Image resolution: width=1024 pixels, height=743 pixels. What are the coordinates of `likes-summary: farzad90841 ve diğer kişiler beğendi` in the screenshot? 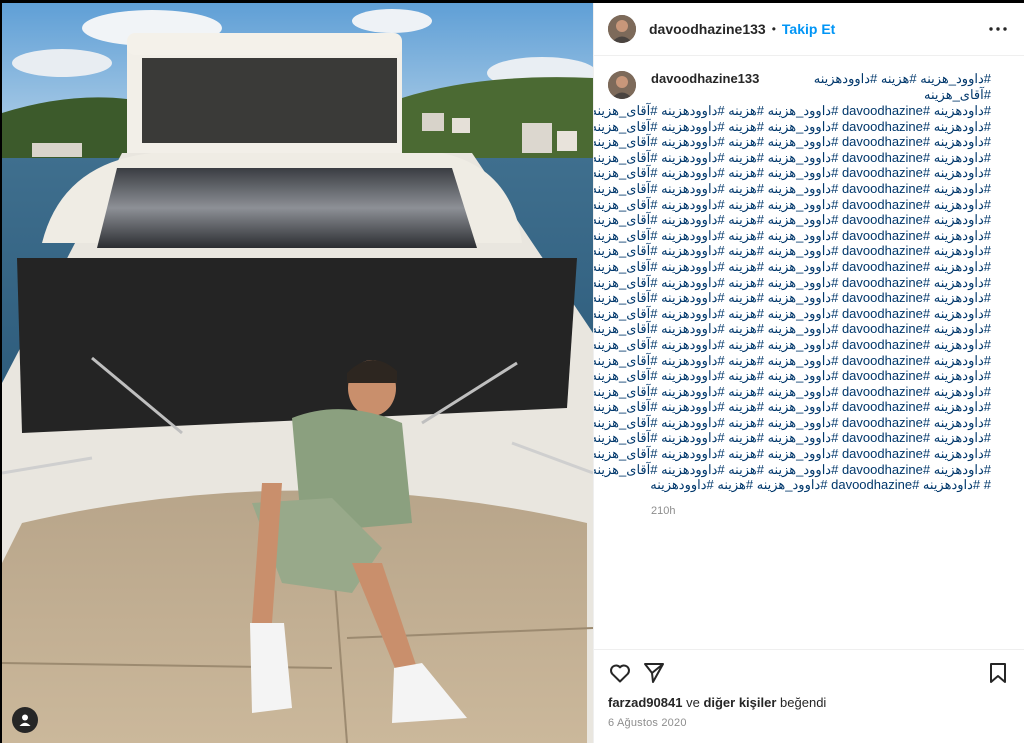 It's located at (809, 705).